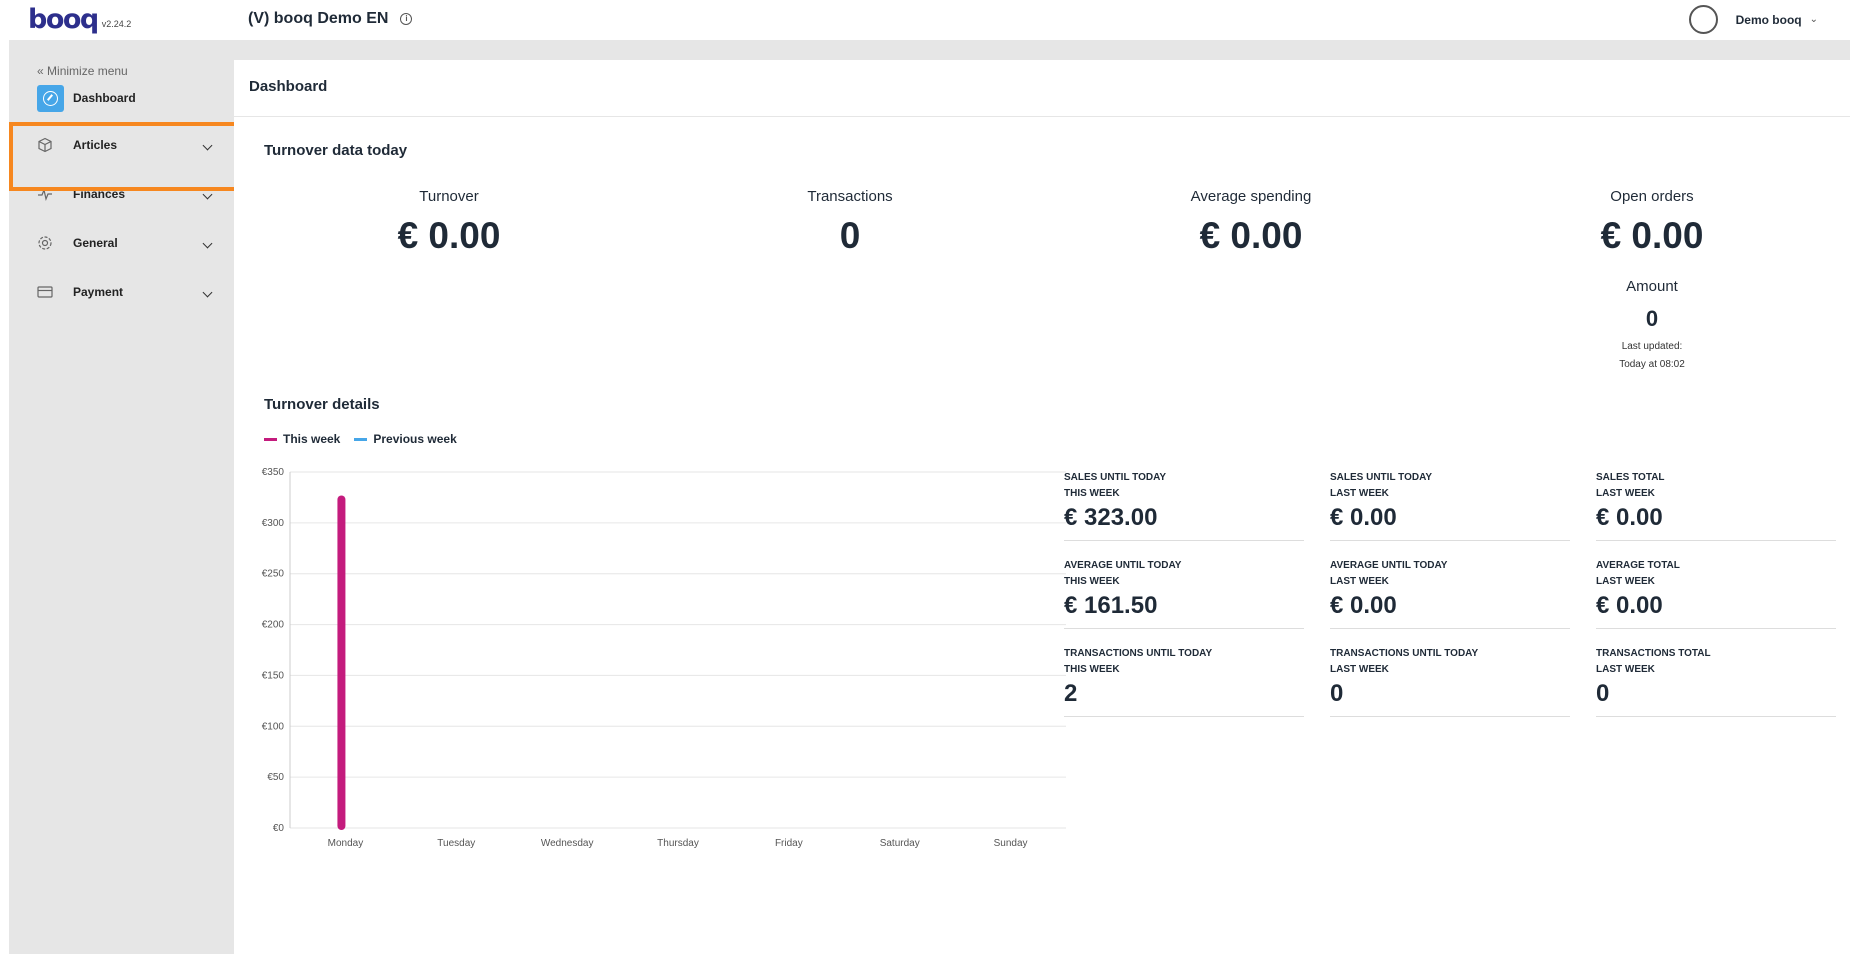 Image resolution: width=1850 pixels, height=954 pixels. Describe the element at coordinates (1653, 653) in the screenshot. I see `stat-label: TRANSACTIONS TOTAL` at that location.